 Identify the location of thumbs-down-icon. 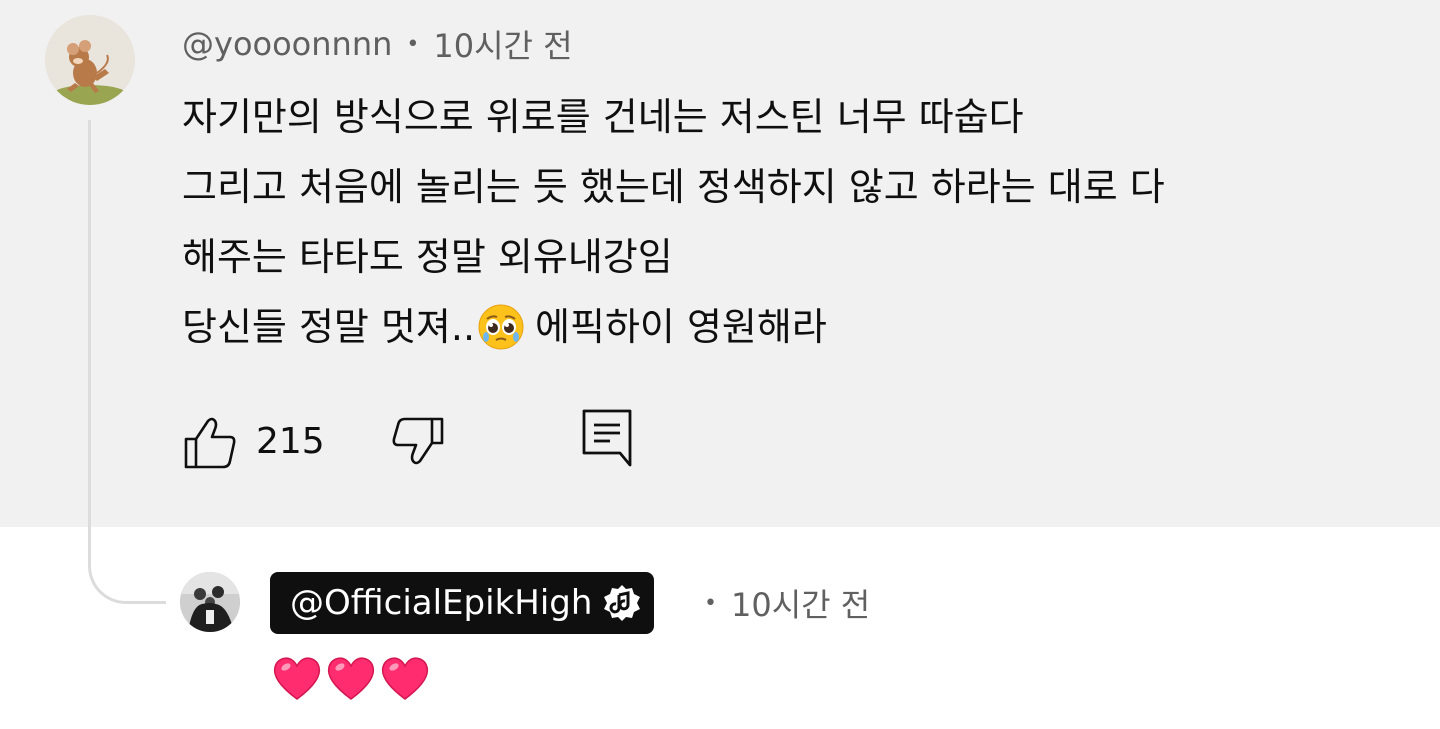
(418, 441).